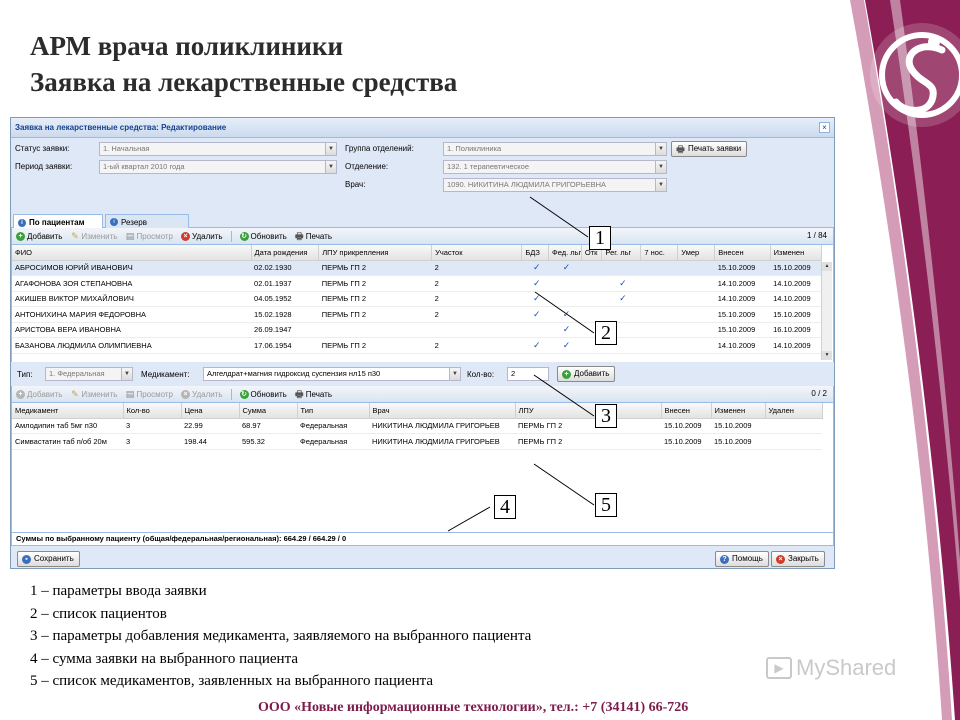 The width and height of the screenshot is (960, 720). I want to click on medicines-column-header: ЛПУ, so click(588, 411).